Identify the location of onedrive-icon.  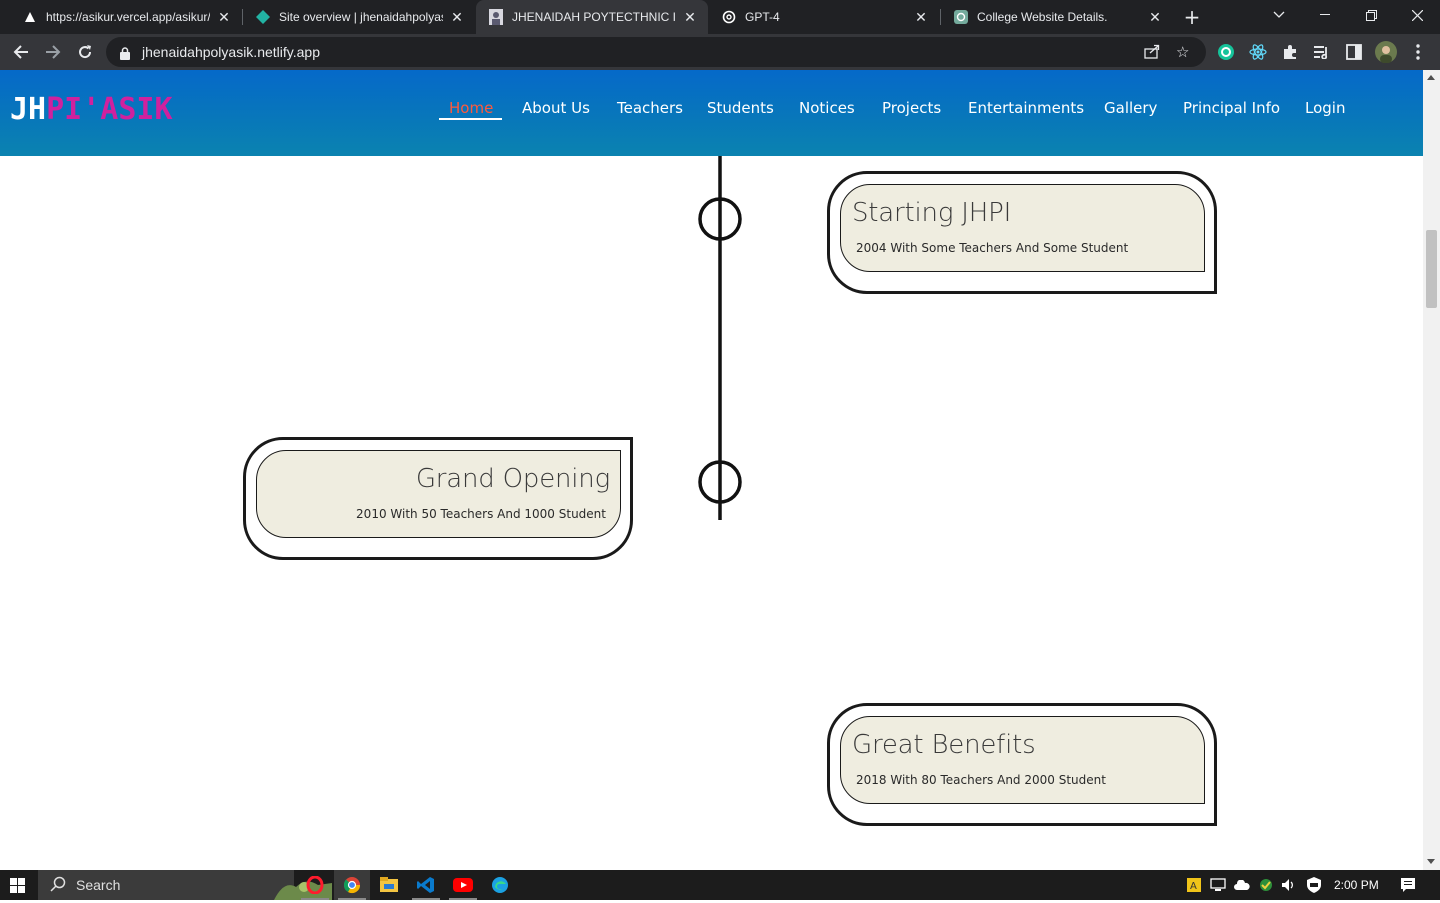
(1242, 885).